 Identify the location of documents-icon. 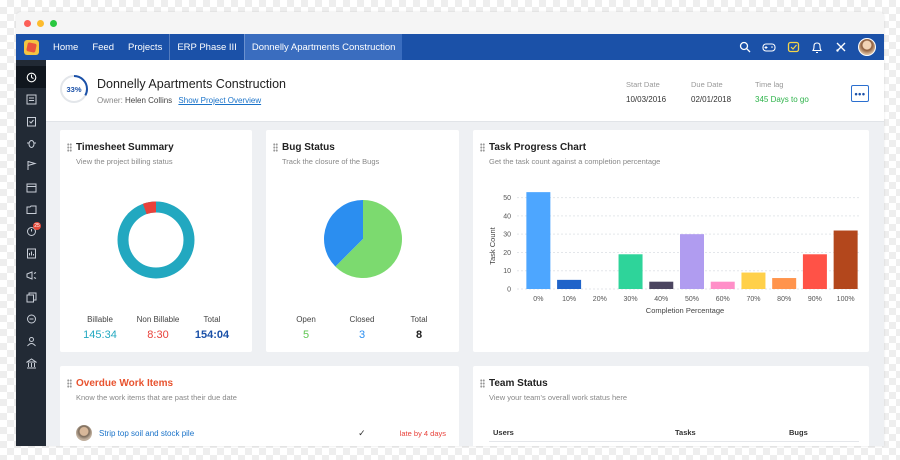
(31, 209).